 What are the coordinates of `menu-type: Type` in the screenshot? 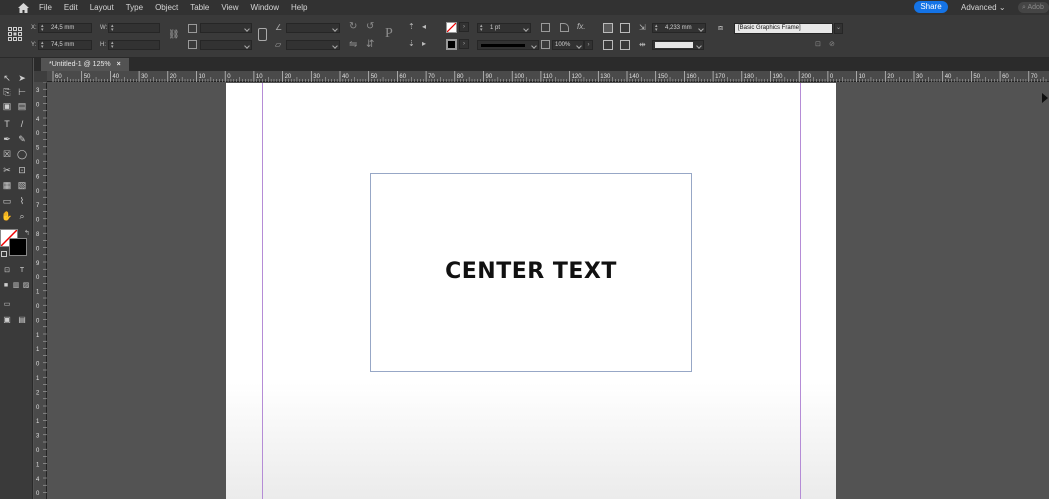 It's located at (134, 7).